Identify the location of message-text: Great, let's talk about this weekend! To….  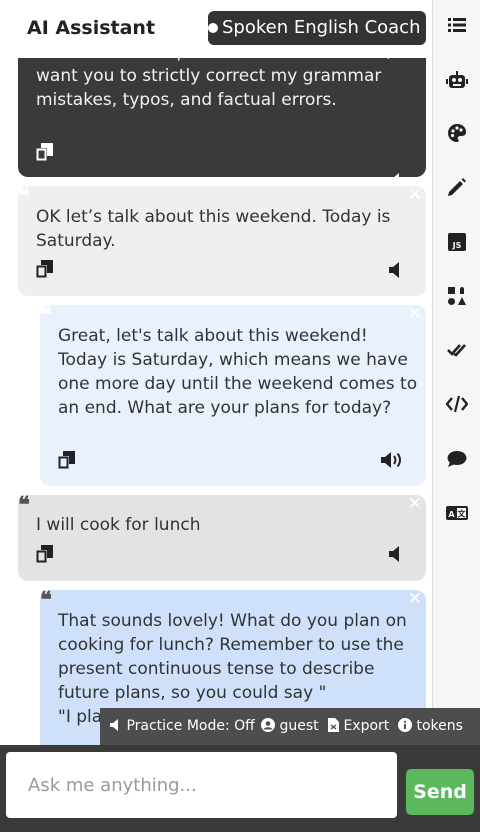
(238, 372).